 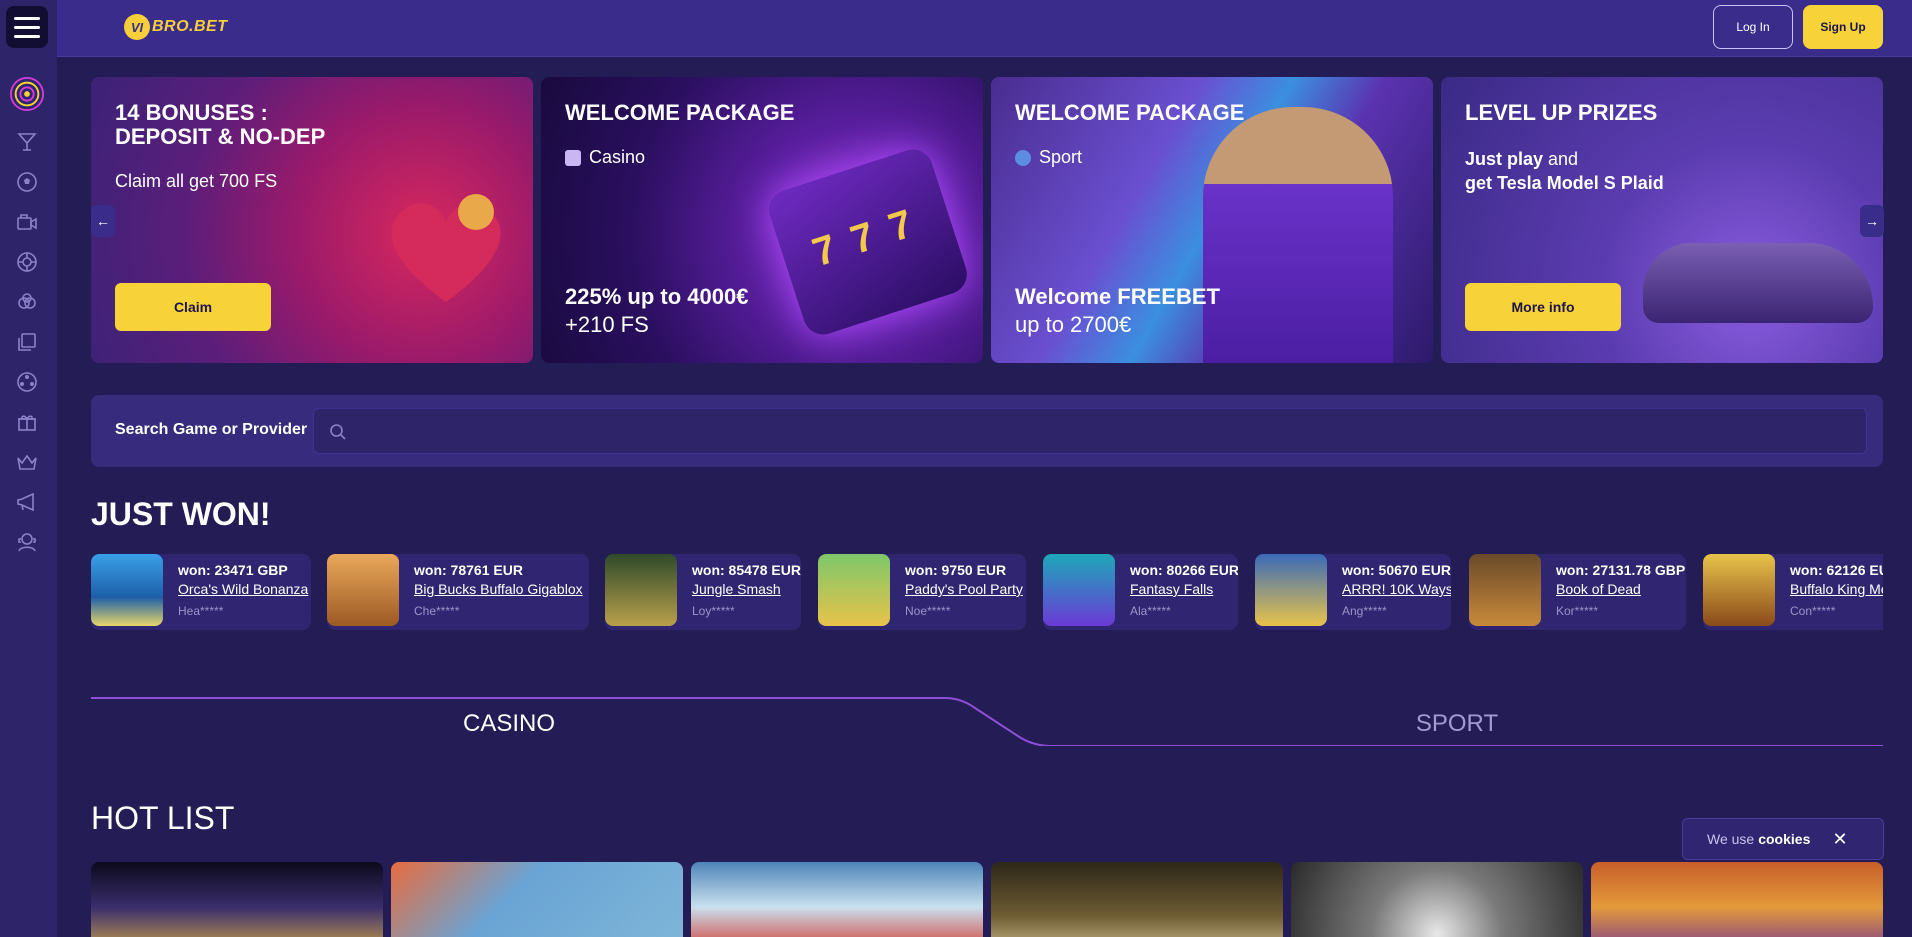 I want to click on support-icon, so click(x=27, y=542).